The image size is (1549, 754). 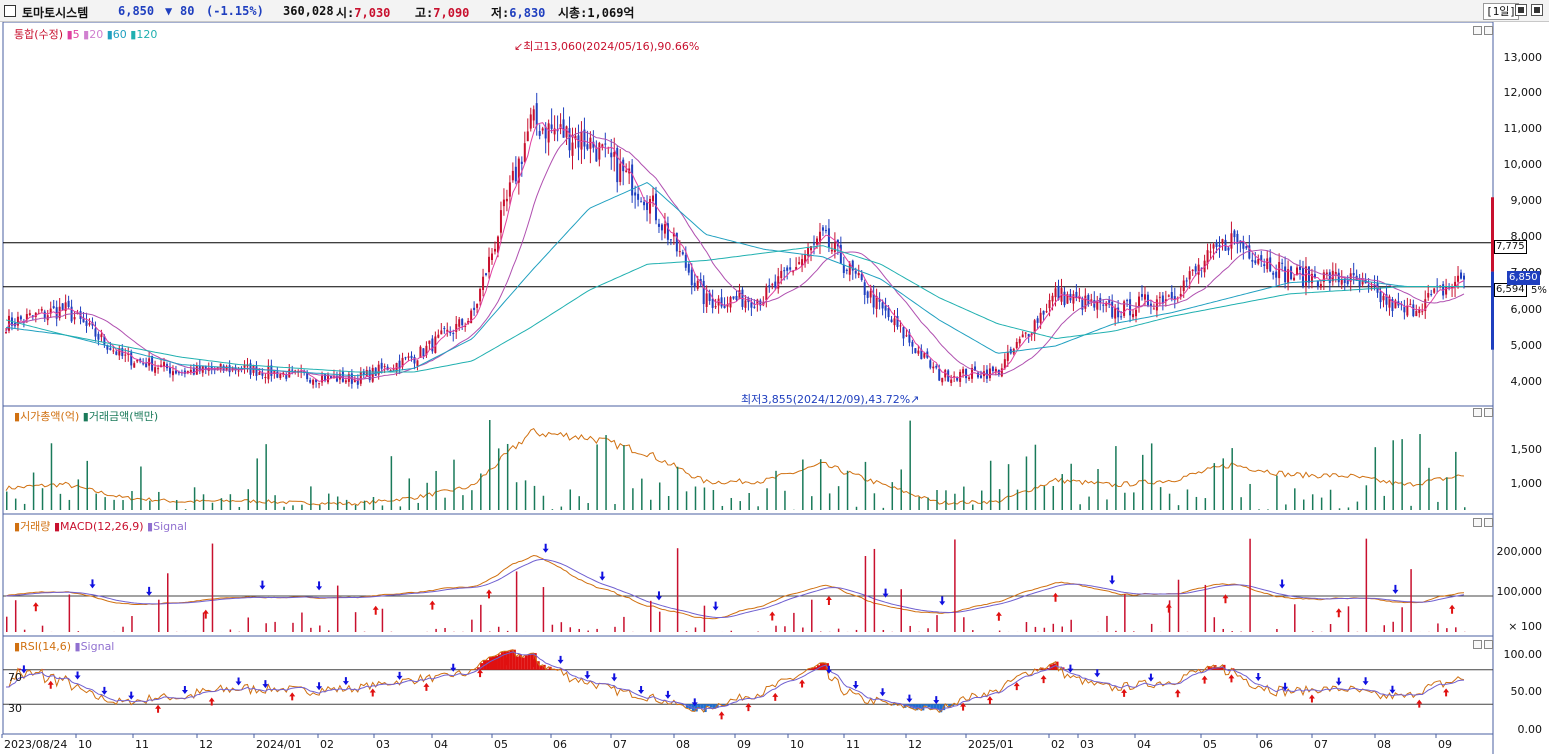 I want to click on rsi-line, so click(x=735, y=681).